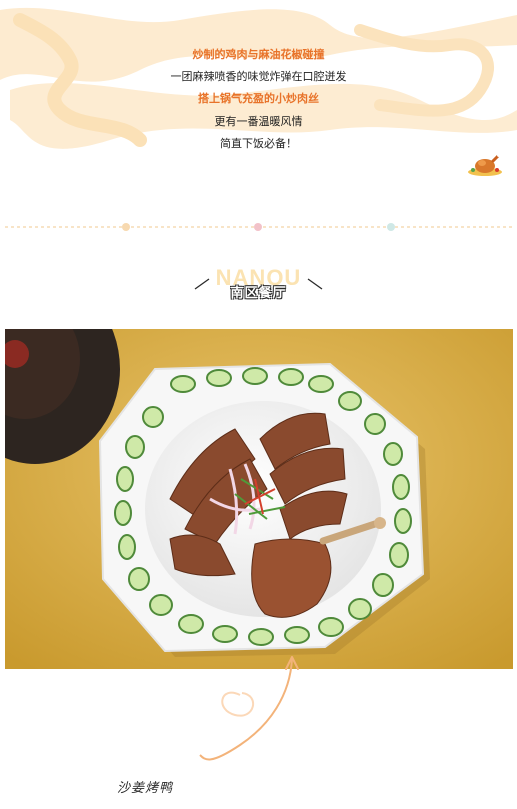  What do you see at coordinates (258, 98) in the screenshot?
I see `intro-line-3: 搭上锅气充盈的小炒肉丝` at bounding box center [258, 98].